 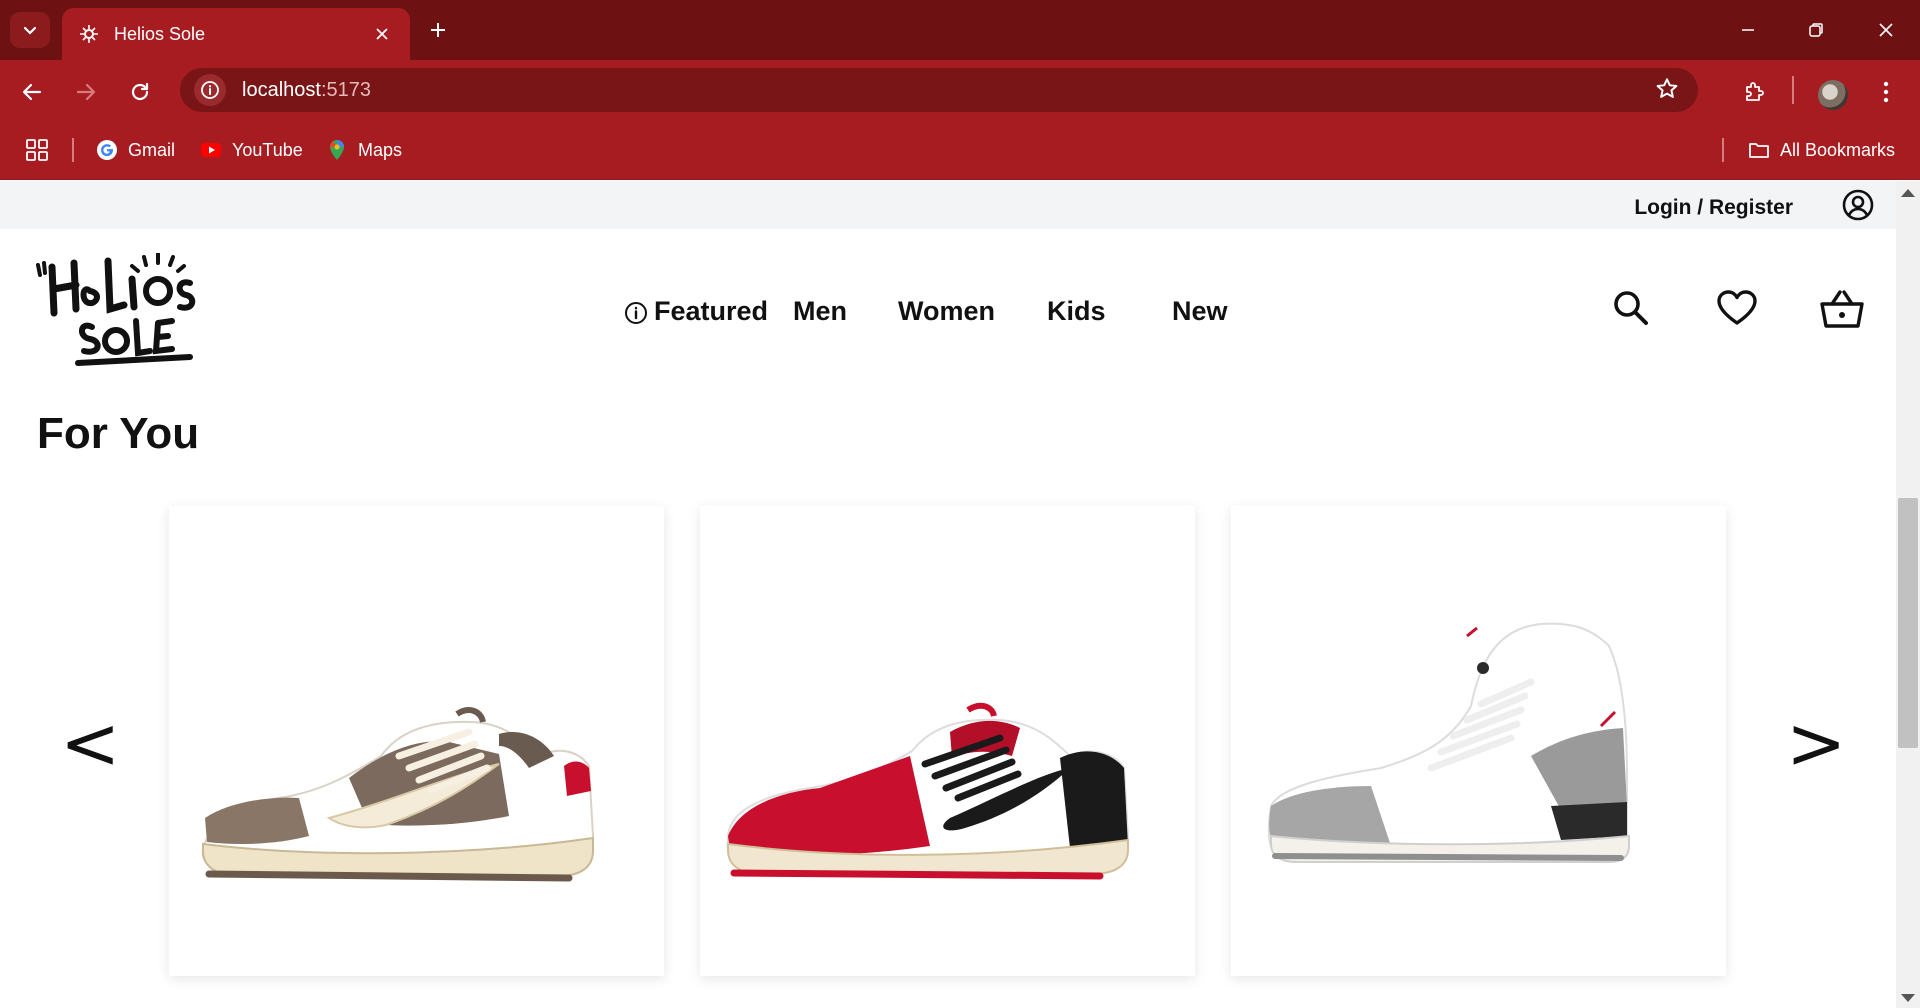 What do you see at coordinates (107, 150) in the screenshot?
I see `gmail-icon` at bounding box center [107, 150].